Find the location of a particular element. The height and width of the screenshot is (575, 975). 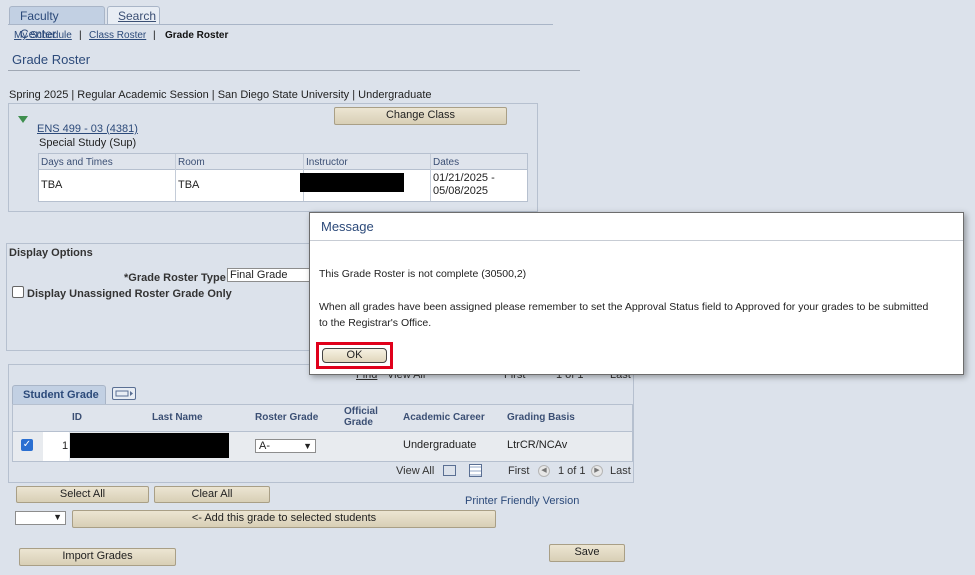

col-academic-career: Academic Career is located at coordinates (444, 417).